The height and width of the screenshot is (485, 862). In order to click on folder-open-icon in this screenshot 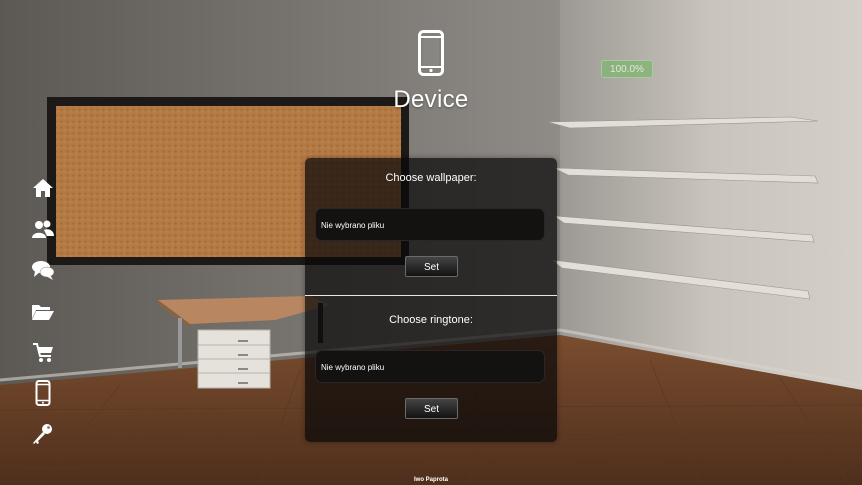, I will do `click(43, 312)`.